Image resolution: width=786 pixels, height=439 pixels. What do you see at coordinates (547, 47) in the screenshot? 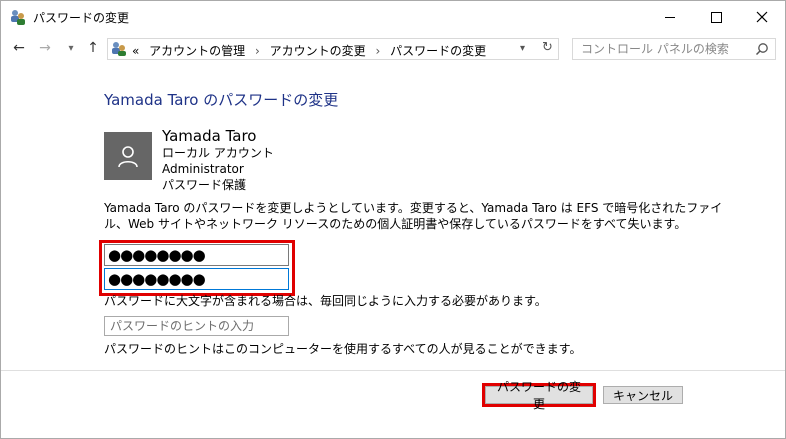
I see `refresh-icon: ↻` at bounding box center [547, 47].